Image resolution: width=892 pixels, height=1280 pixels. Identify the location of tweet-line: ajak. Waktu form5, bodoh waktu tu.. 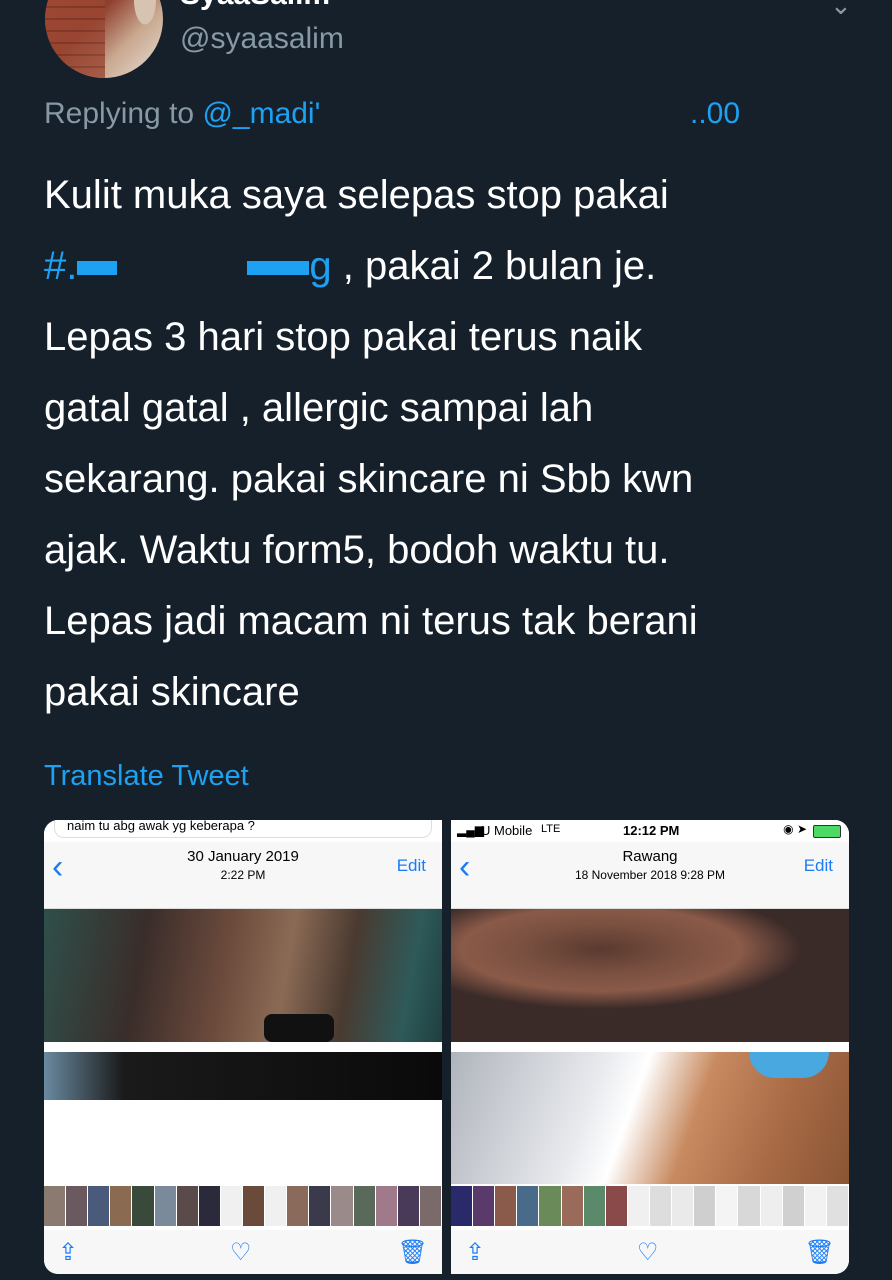
(357, 550).